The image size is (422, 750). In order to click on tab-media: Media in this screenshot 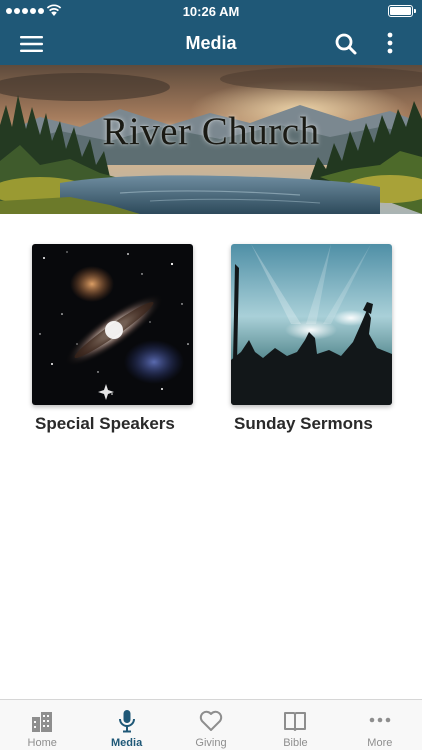, I will do `click(126, 725)`.